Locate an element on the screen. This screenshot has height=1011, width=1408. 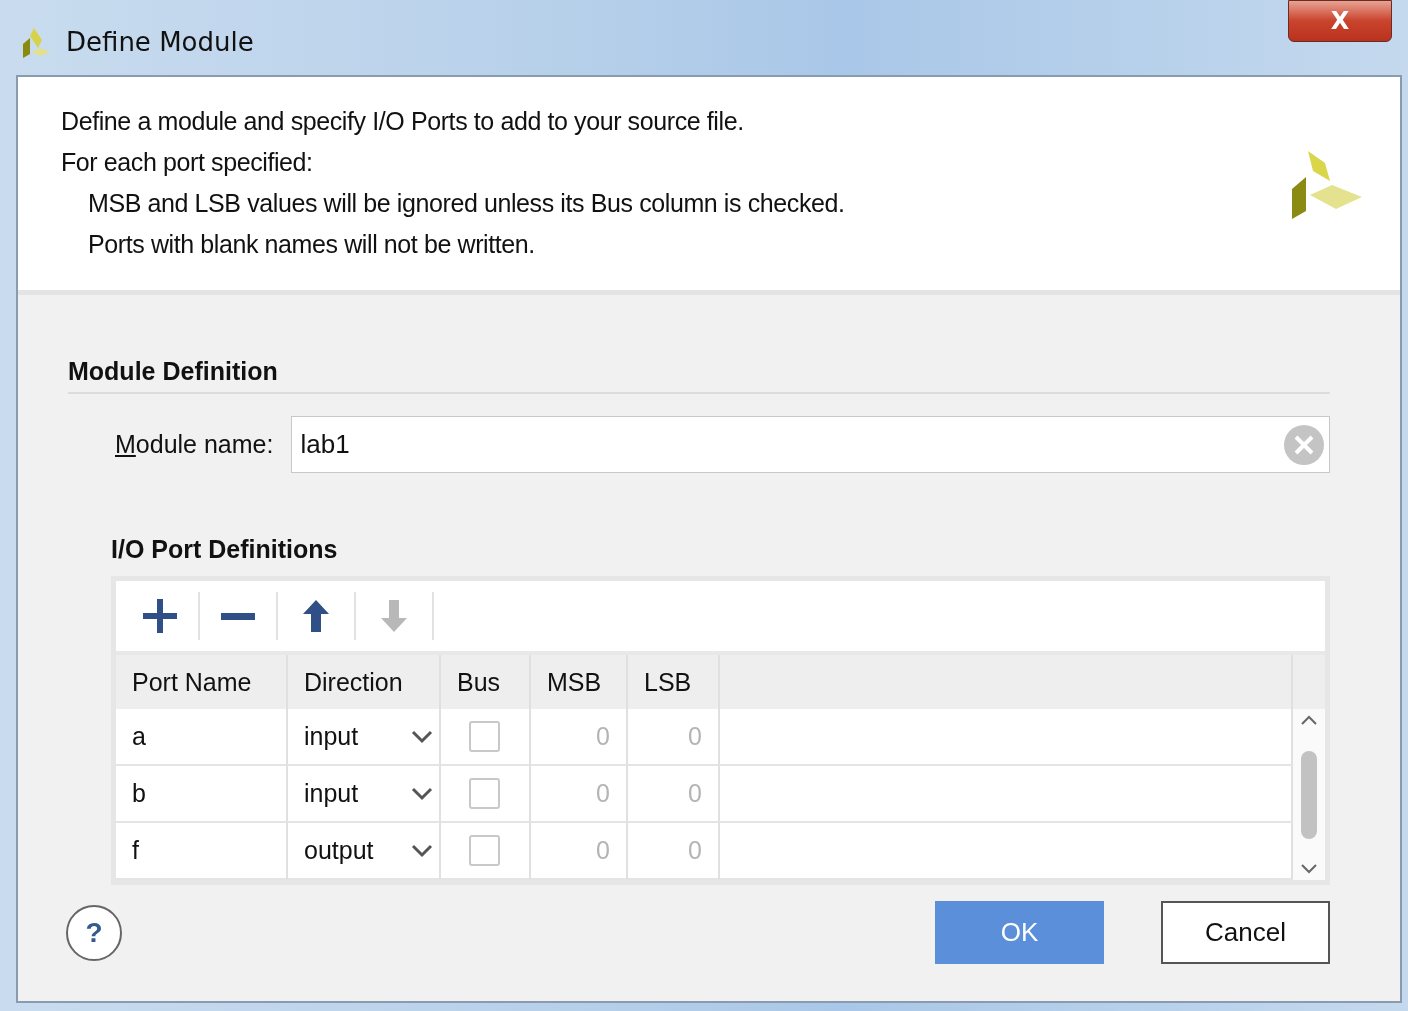
minus-icon is located at coordinates (238, 616).